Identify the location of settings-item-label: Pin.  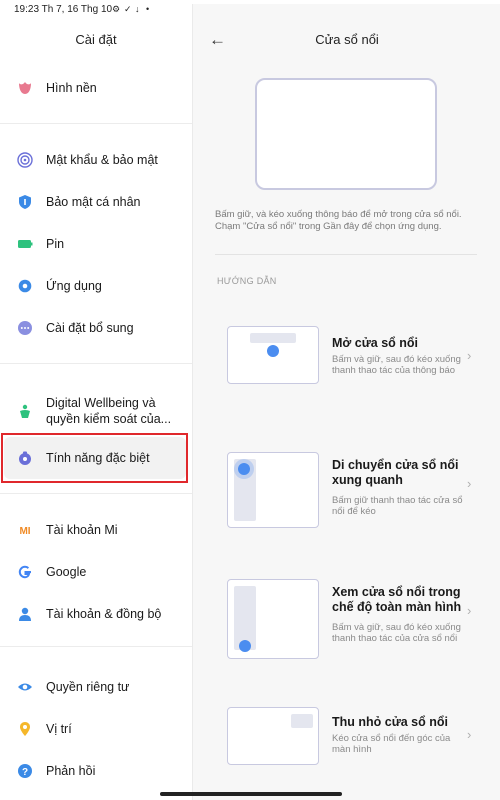
(55, 244).